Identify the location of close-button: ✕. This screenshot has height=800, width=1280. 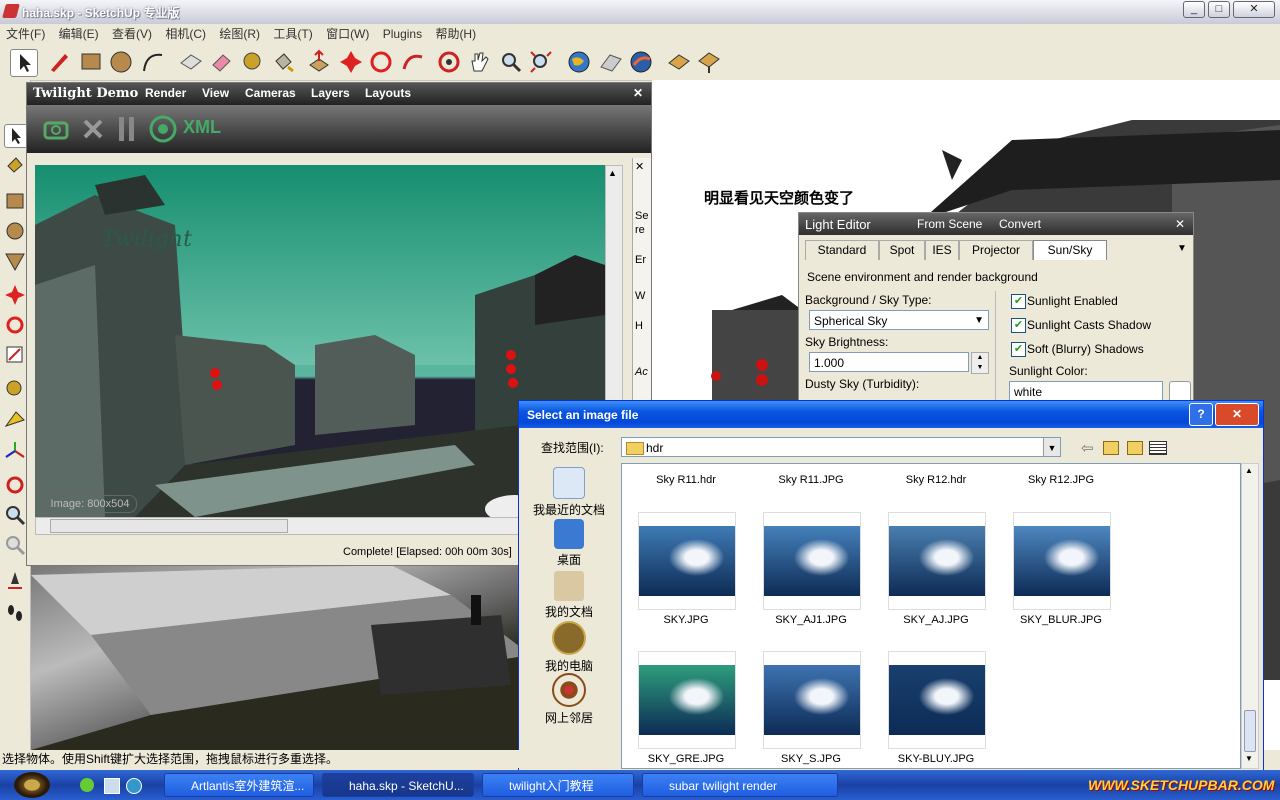
(1254, 9).